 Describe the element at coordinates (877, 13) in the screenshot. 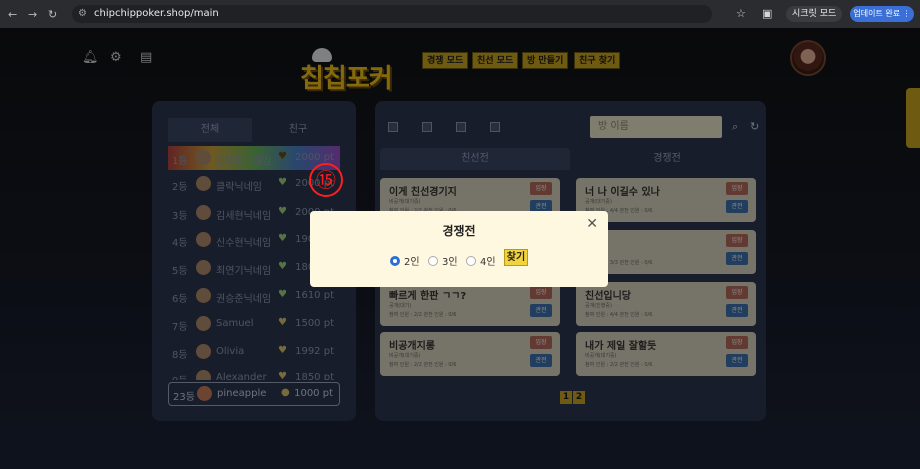

I see `update-label: 업데이트 완료` at that location.